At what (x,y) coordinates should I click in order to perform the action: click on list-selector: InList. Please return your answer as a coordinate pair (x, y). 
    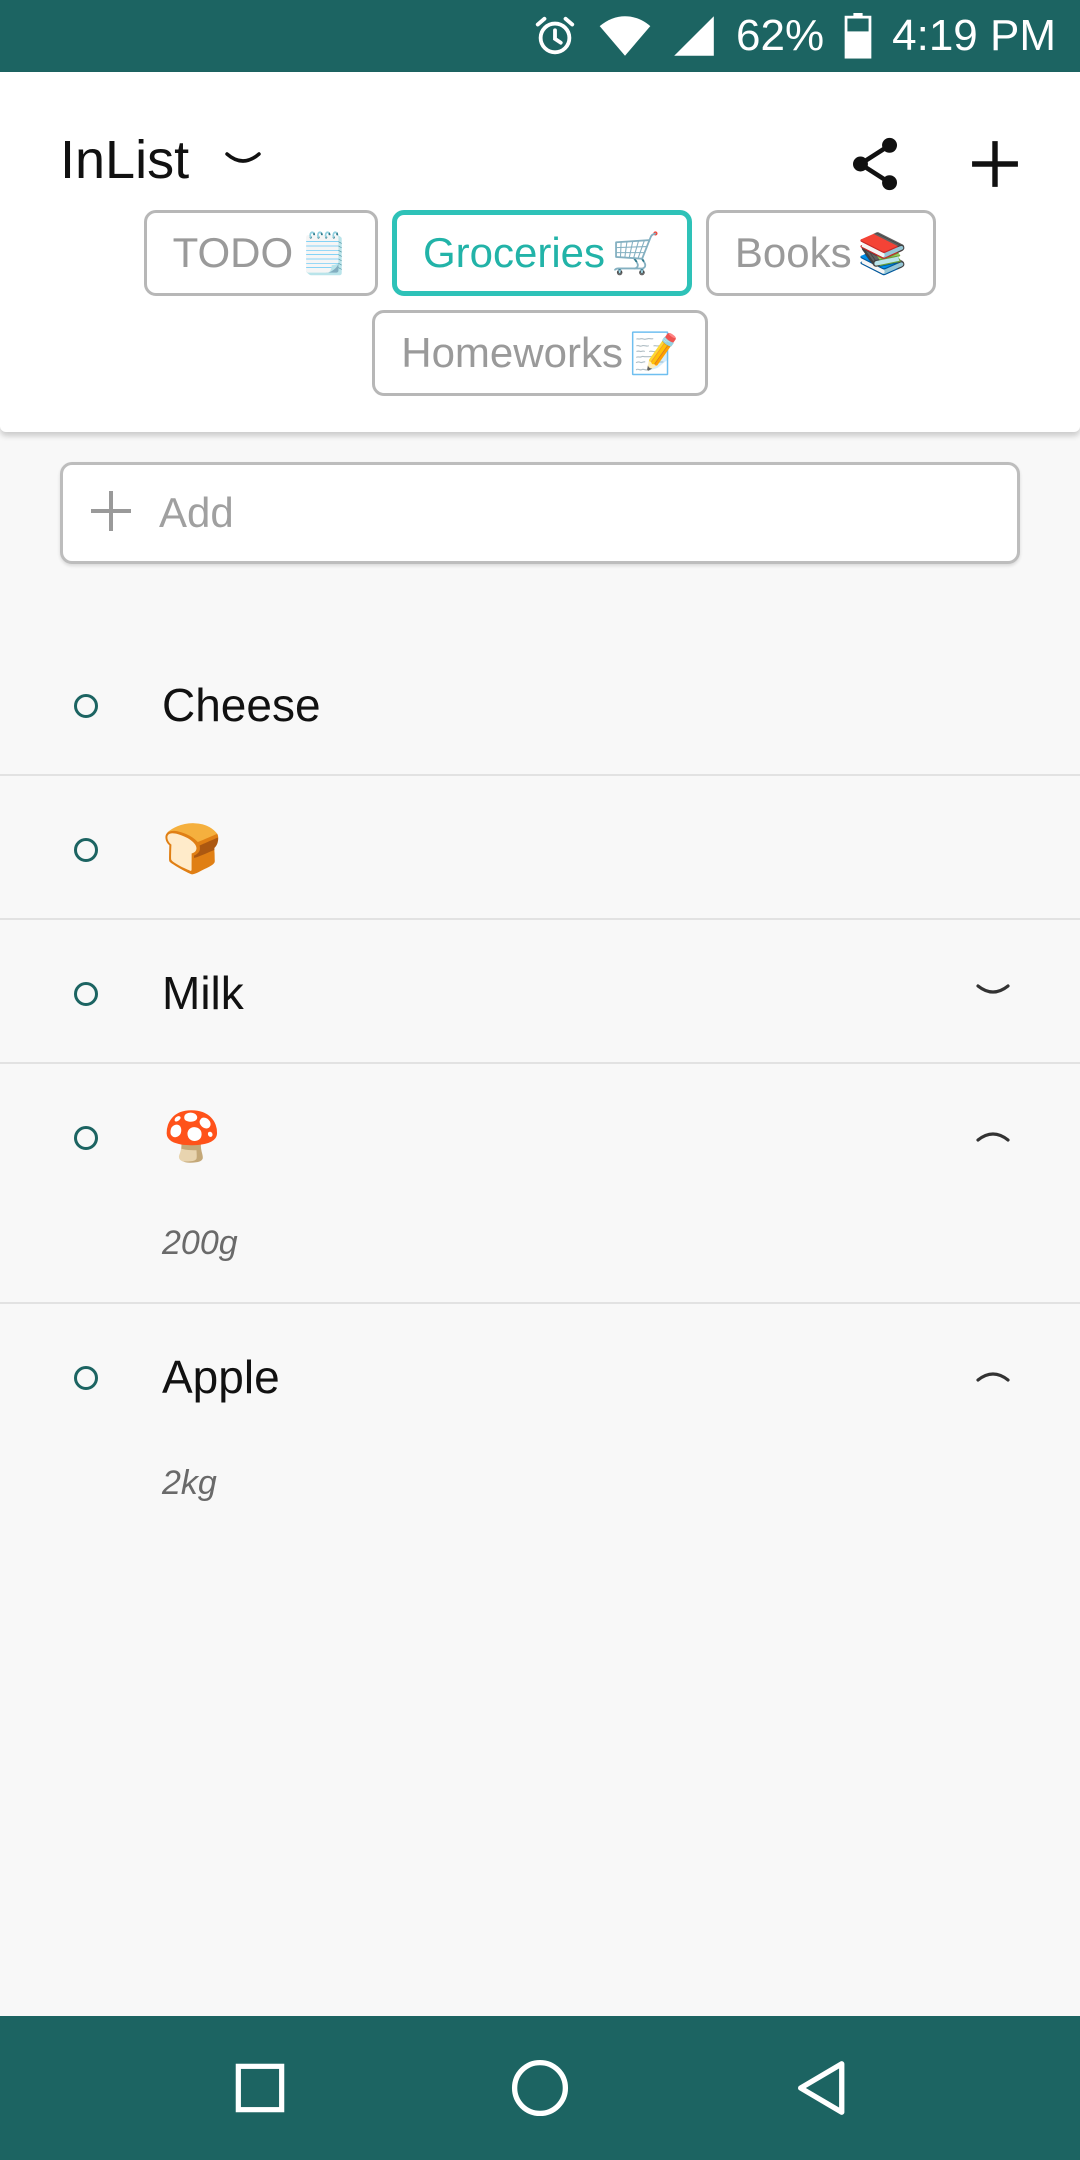
    Looking at the image, I should click on (160, 160).